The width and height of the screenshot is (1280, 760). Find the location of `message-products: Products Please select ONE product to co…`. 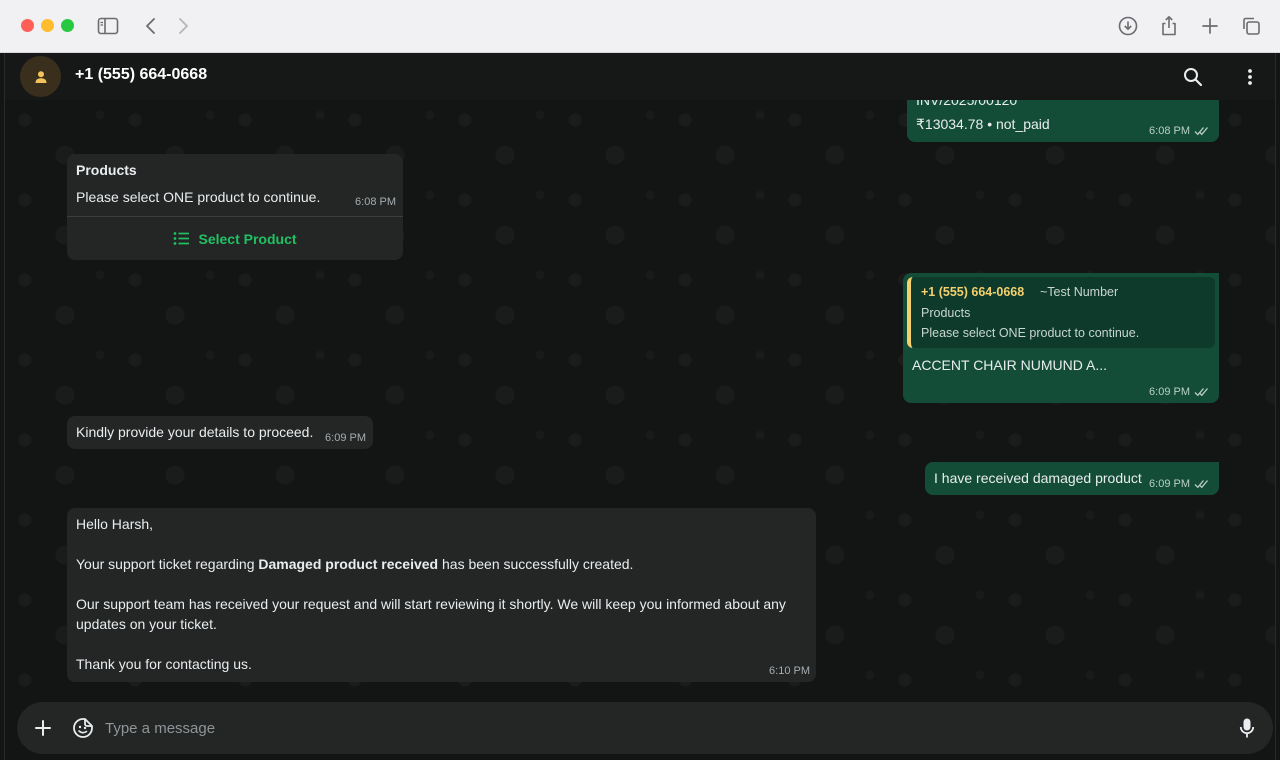

message-products: Products Please select ONE product to co… is located at coordinates (235, 207).